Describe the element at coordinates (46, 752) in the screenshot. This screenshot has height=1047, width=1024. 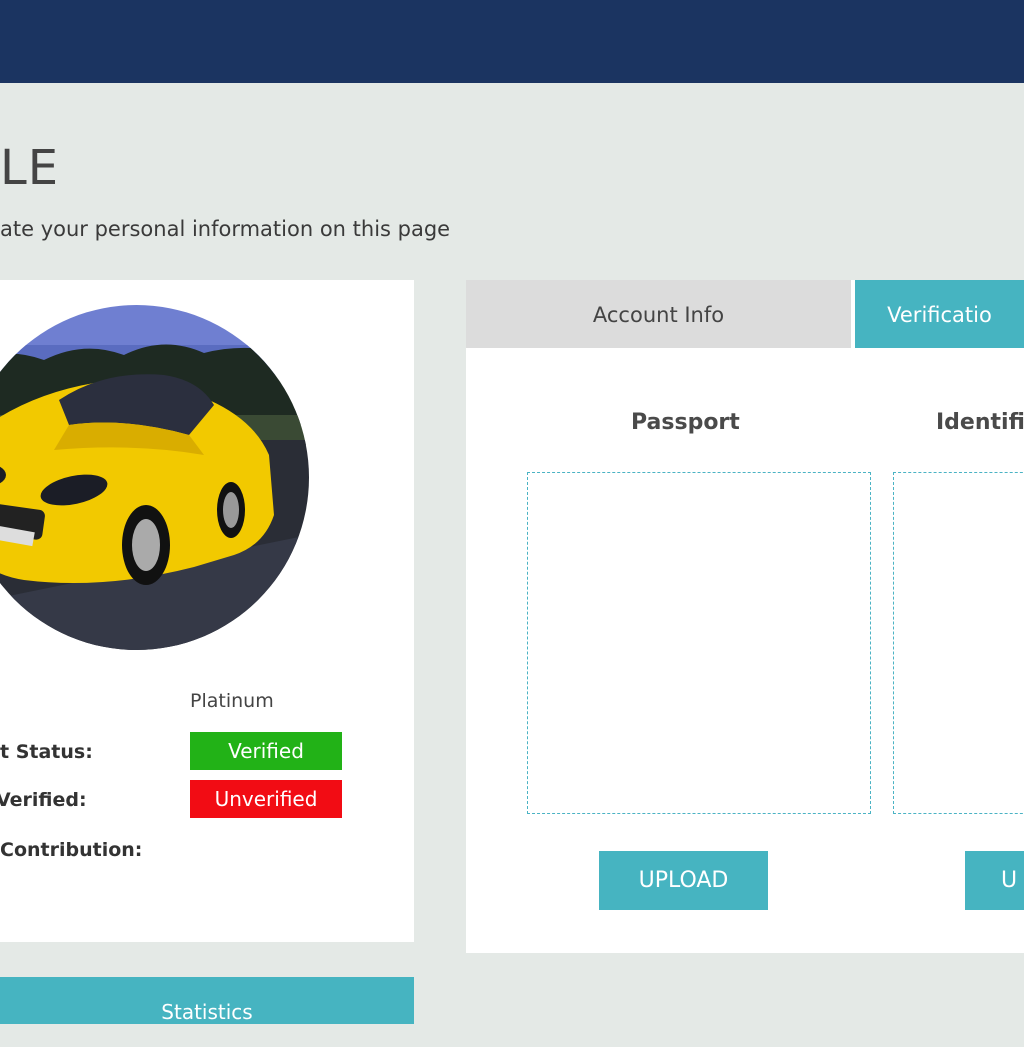
I see `account-status-label: t Status:` at that location.